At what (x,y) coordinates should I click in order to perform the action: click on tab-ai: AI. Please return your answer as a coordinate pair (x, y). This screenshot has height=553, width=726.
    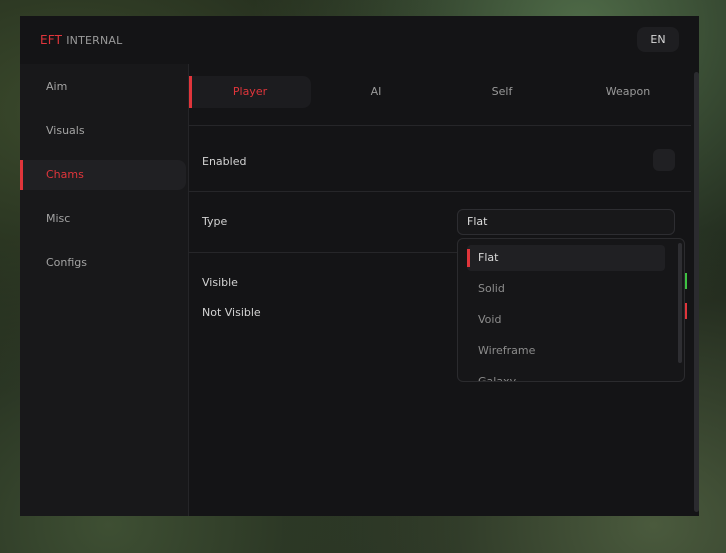
    Looking at the image, I should click on (376, 92).